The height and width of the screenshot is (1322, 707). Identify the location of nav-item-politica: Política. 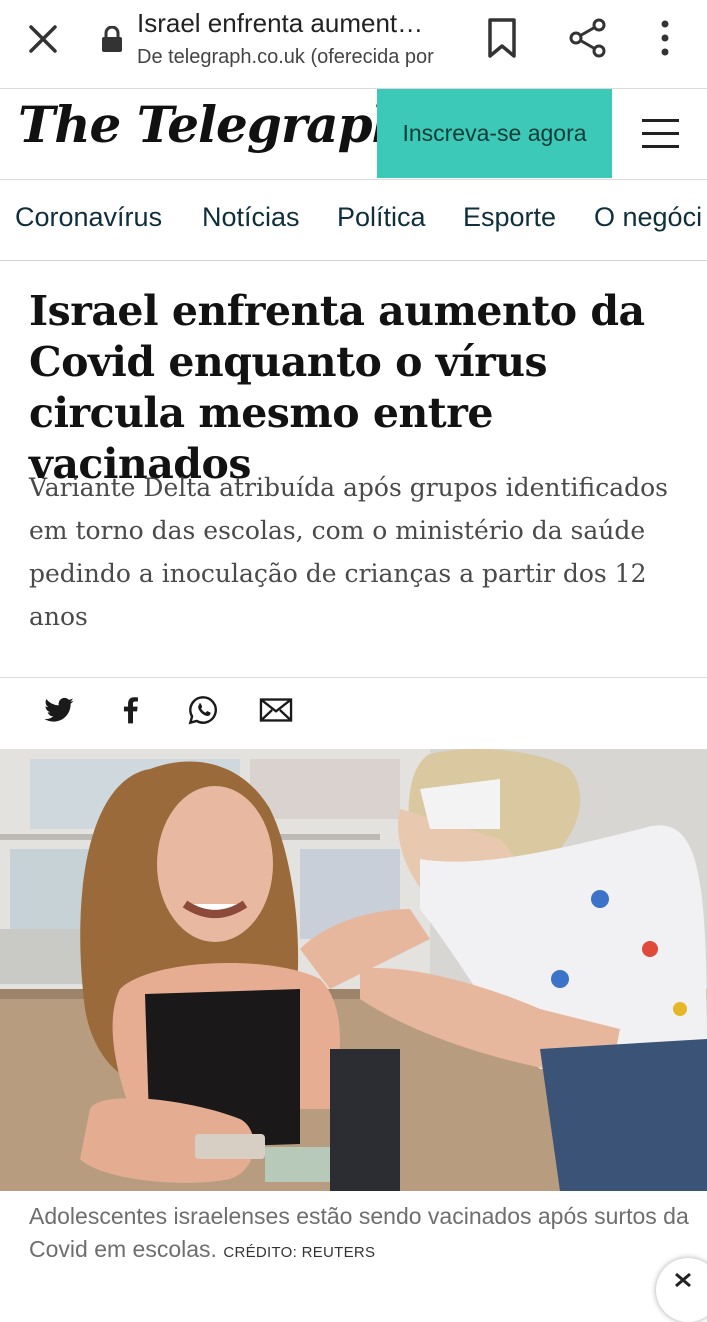
(381, 217).